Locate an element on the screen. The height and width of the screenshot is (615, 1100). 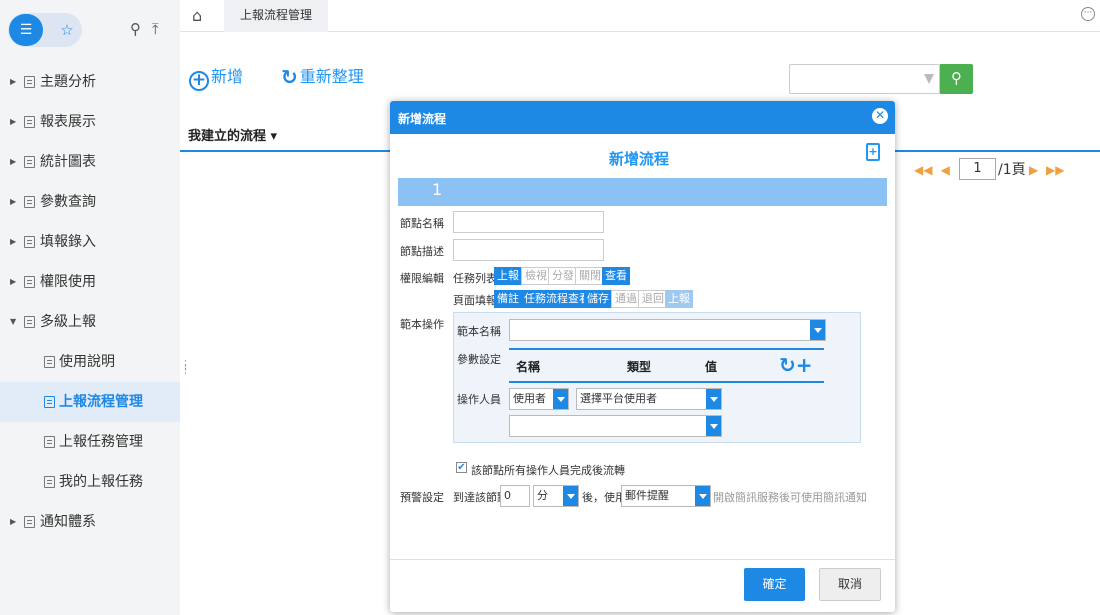
sidebar-item-permissions: ▶ 權限使用 is located at coordinates (90, 282).